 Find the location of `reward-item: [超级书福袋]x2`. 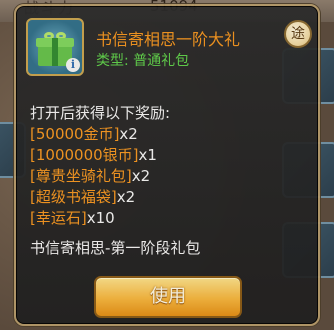

reward-item: [超级书福袋]x2 is located at coordinates (93, 197).